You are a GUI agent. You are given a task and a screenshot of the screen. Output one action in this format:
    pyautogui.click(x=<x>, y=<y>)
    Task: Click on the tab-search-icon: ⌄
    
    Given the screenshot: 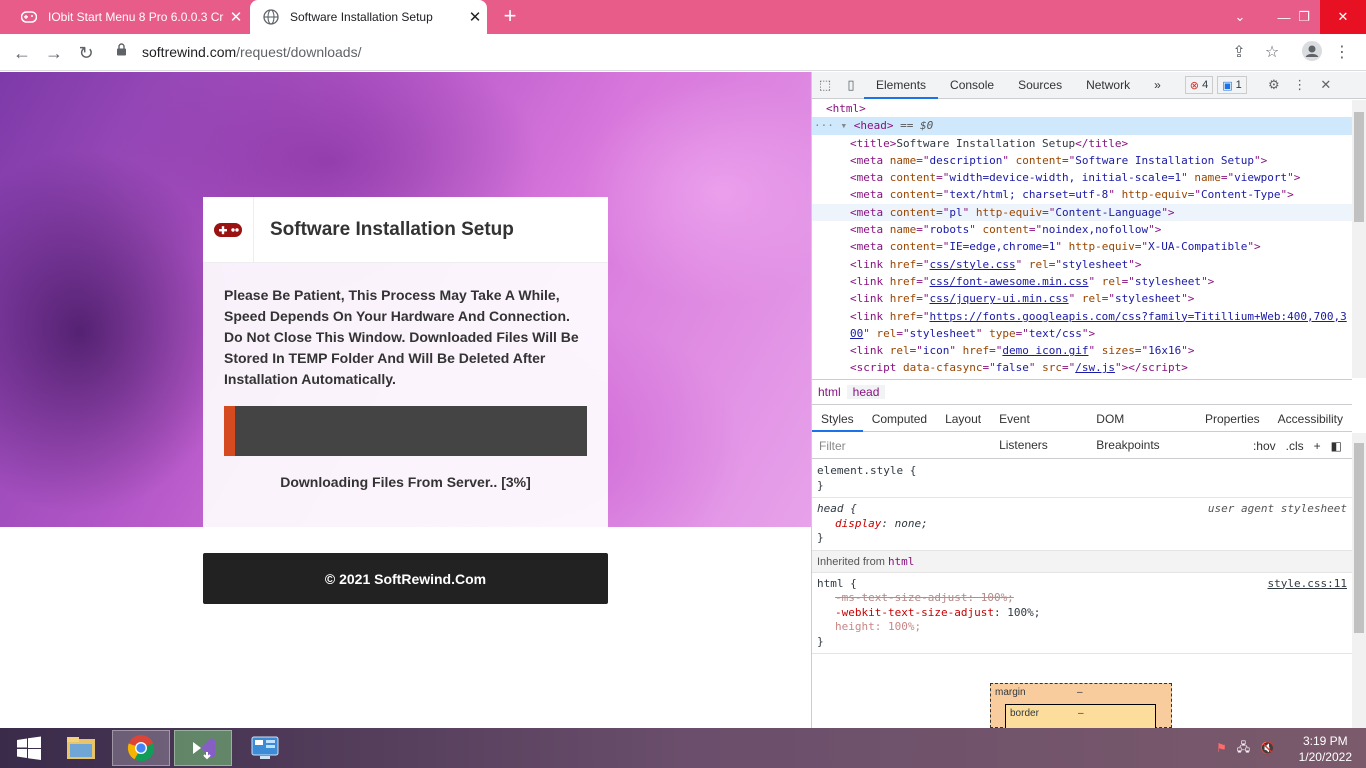 What is the action you would take?
    pyautogui.click(x=1240, y=17)
    